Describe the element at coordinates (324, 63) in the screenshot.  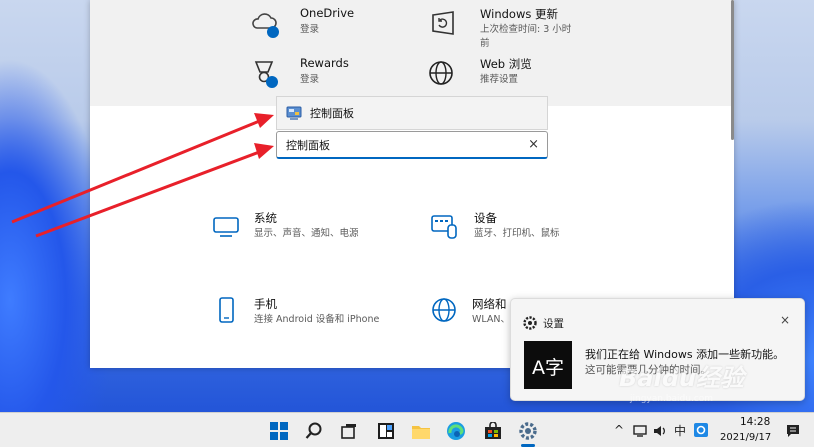
I see `tile-rewards-title: Rewards` at that location.